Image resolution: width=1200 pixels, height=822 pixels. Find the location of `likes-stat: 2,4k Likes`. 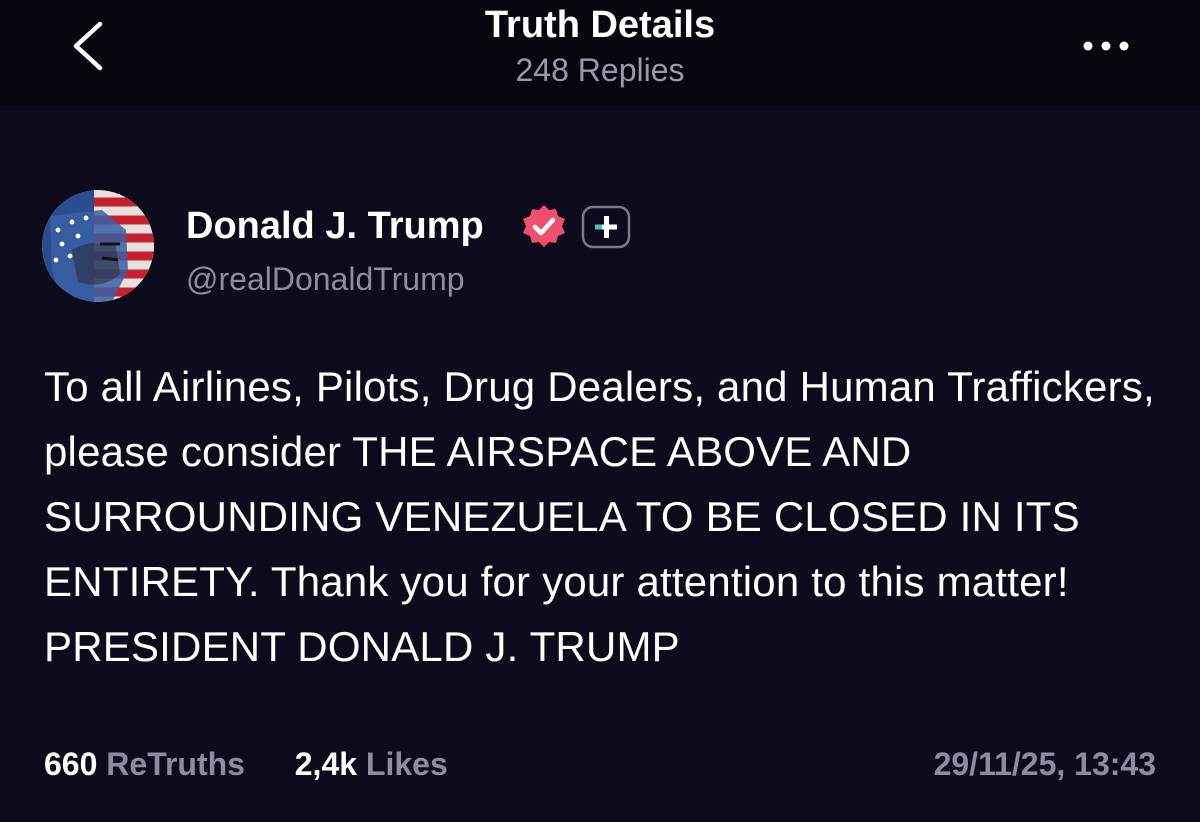

likes-stat: 2,4k Likes is located at coordinates (371, 764).